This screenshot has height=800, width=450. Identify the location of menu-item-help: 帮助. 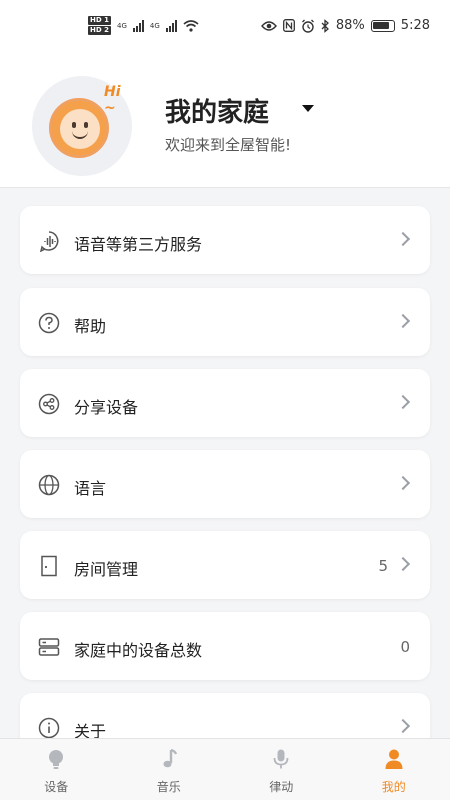
(225, 322).